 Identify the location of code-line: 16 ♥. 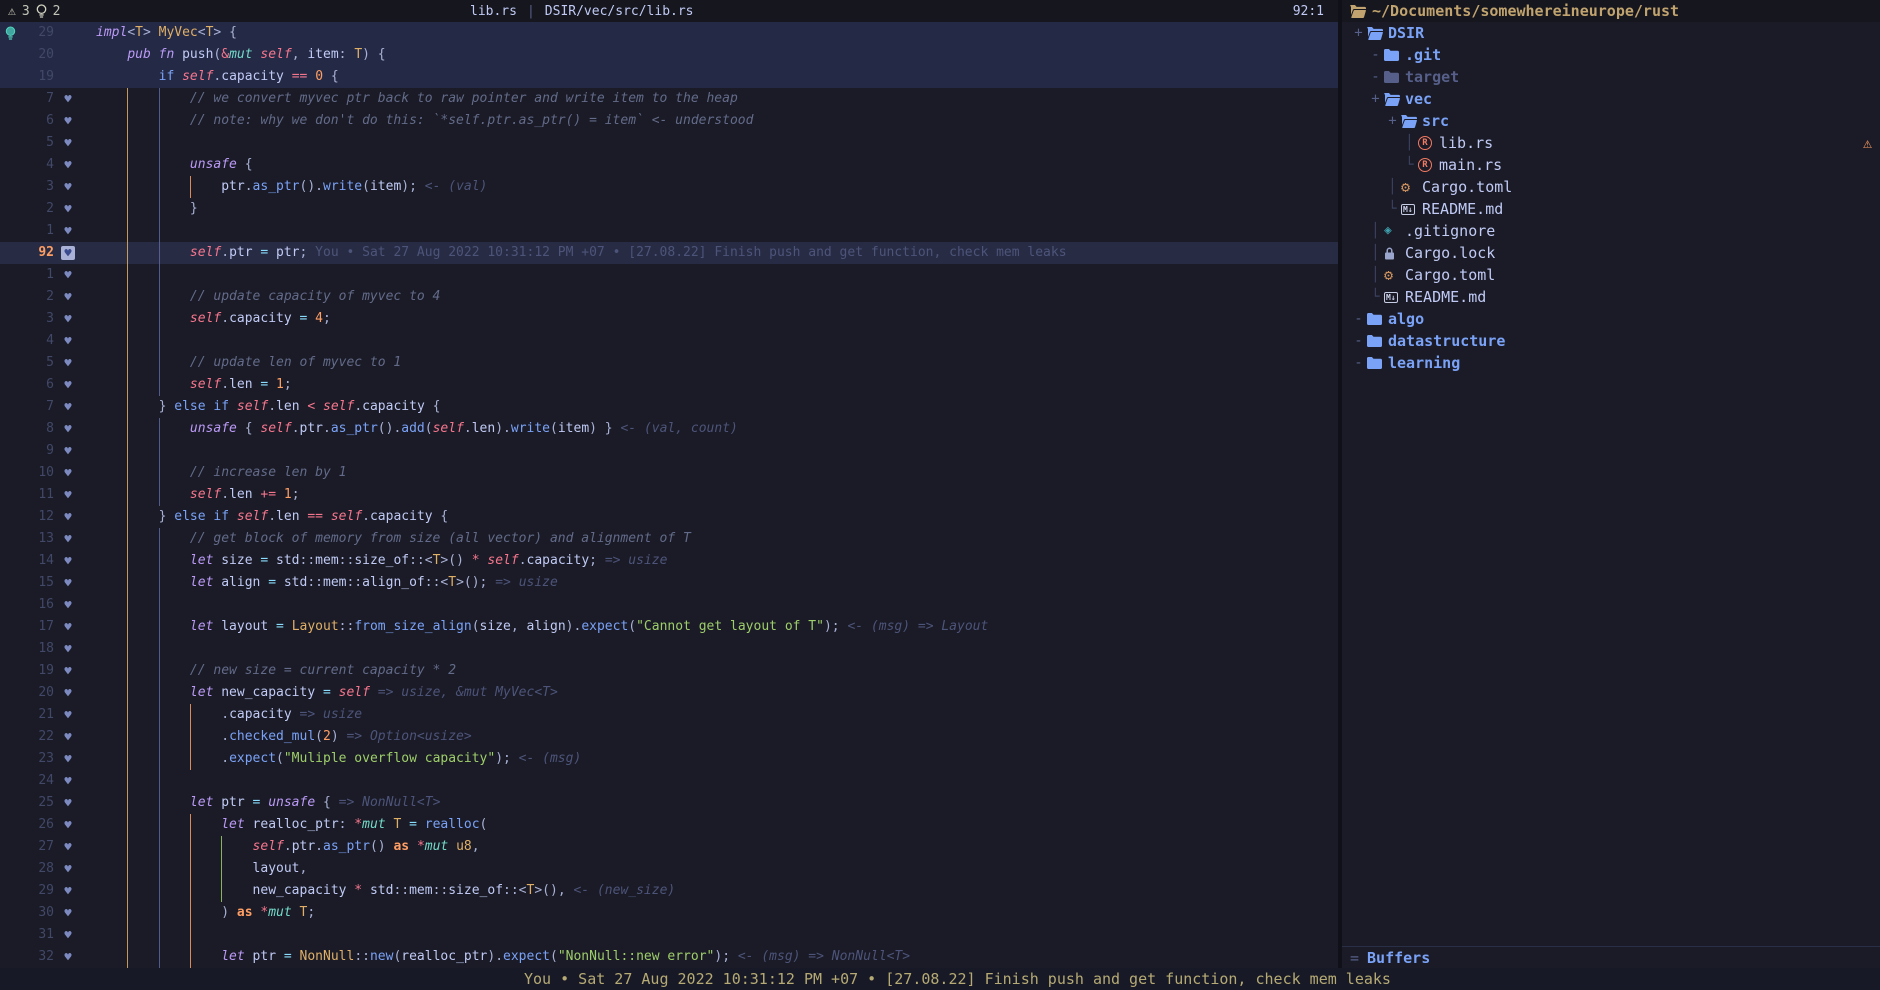
(669, 605).